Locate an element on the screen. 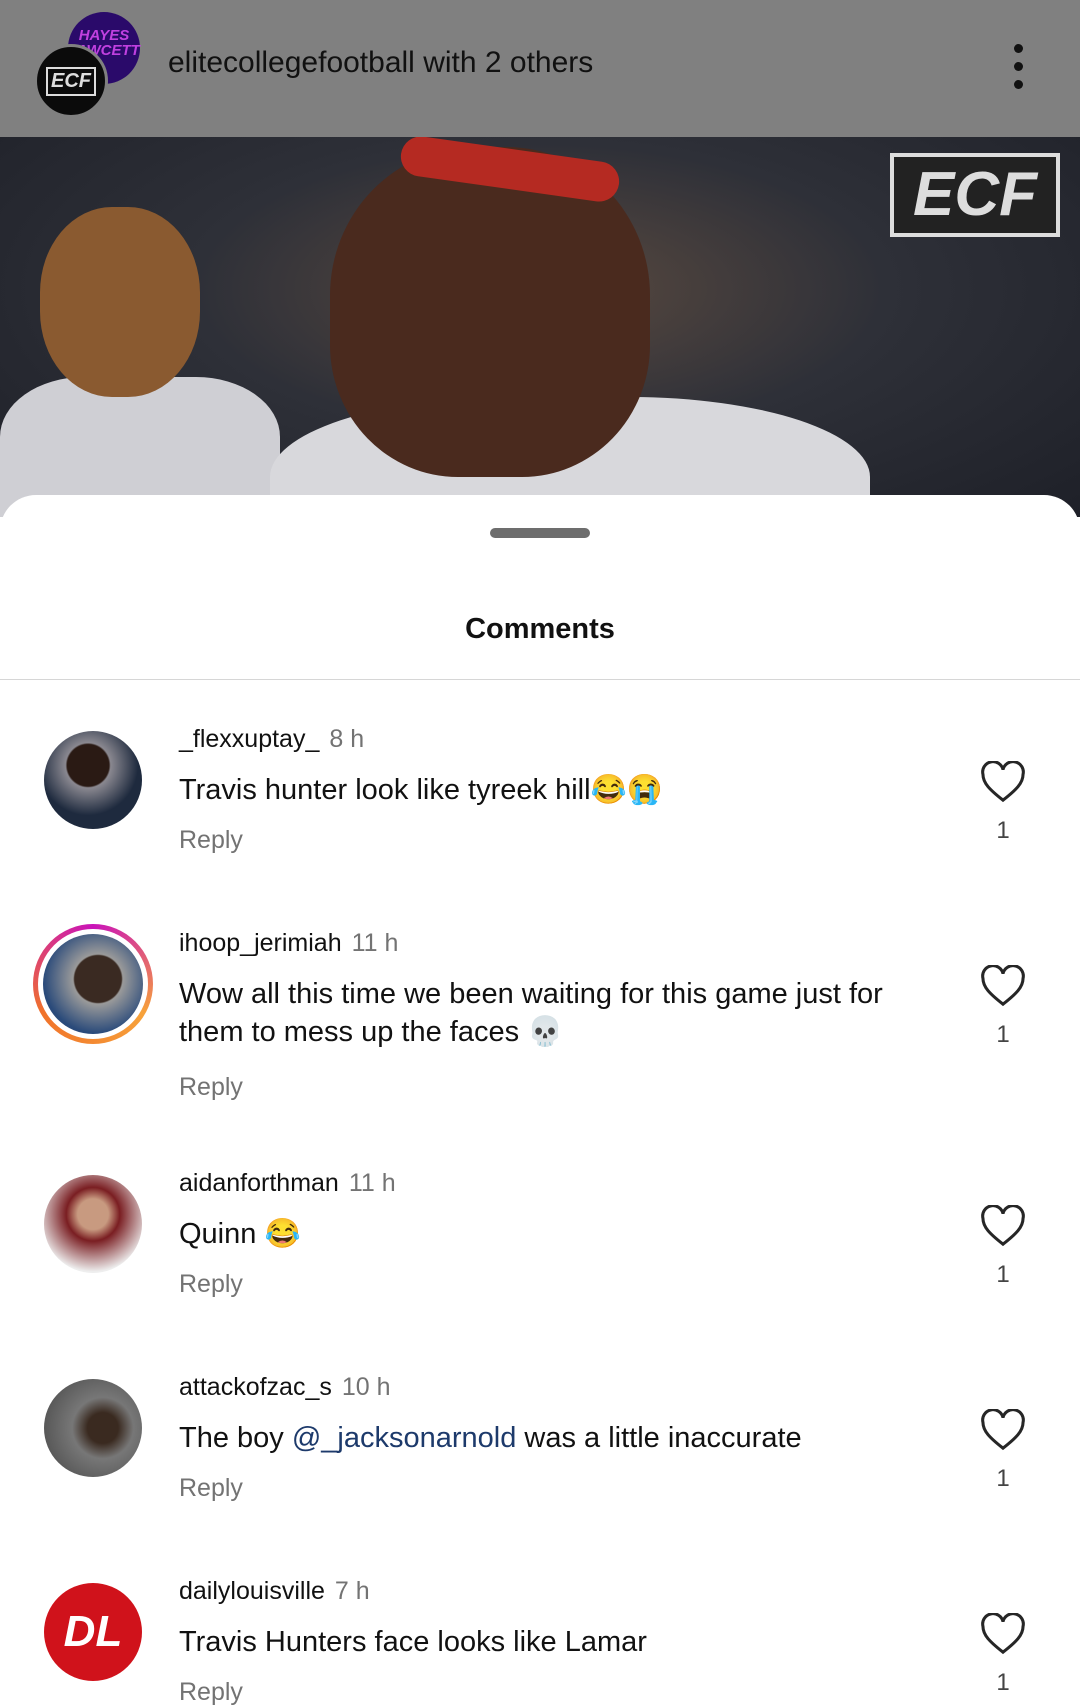 This screenshot has width=1080, height=1707. divider is located at coordinates (540, 679).